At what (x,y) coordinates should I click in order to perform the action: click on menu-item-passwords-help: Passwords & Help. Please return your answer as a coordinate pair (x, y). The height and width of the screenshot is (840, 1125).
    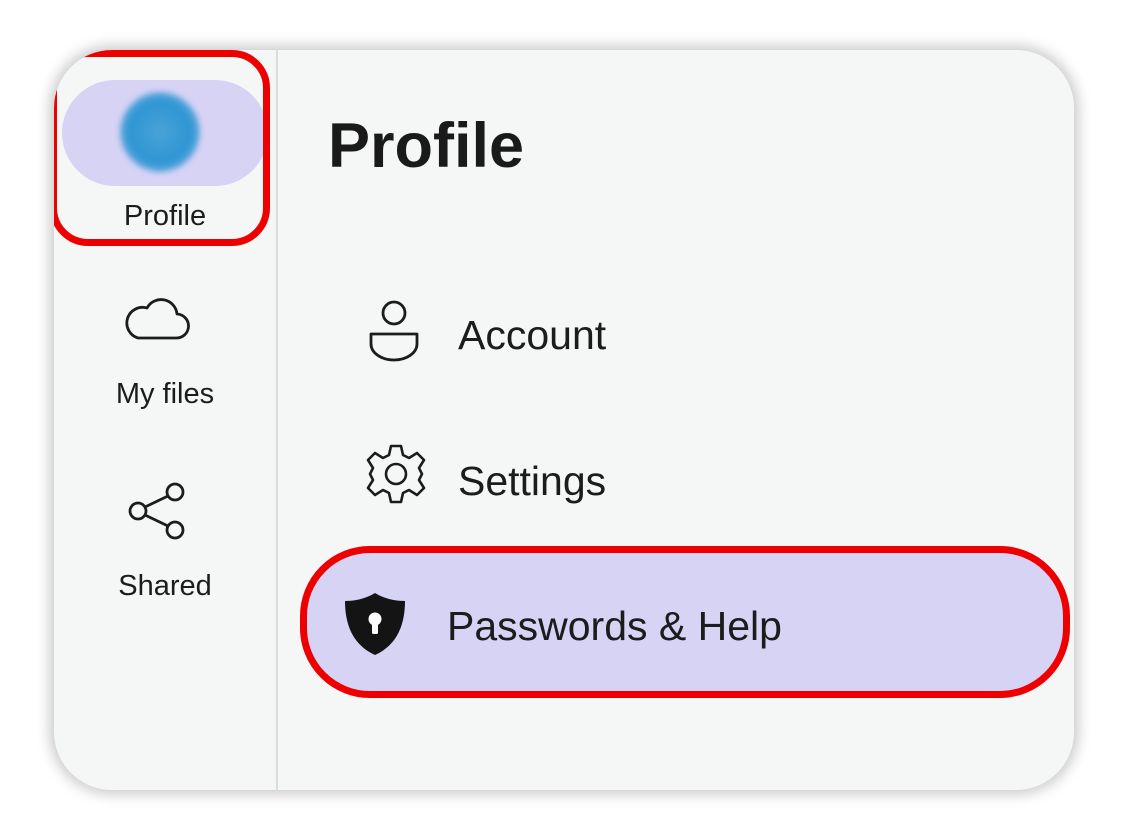
    Looking at the image, I should click on (685, 622).